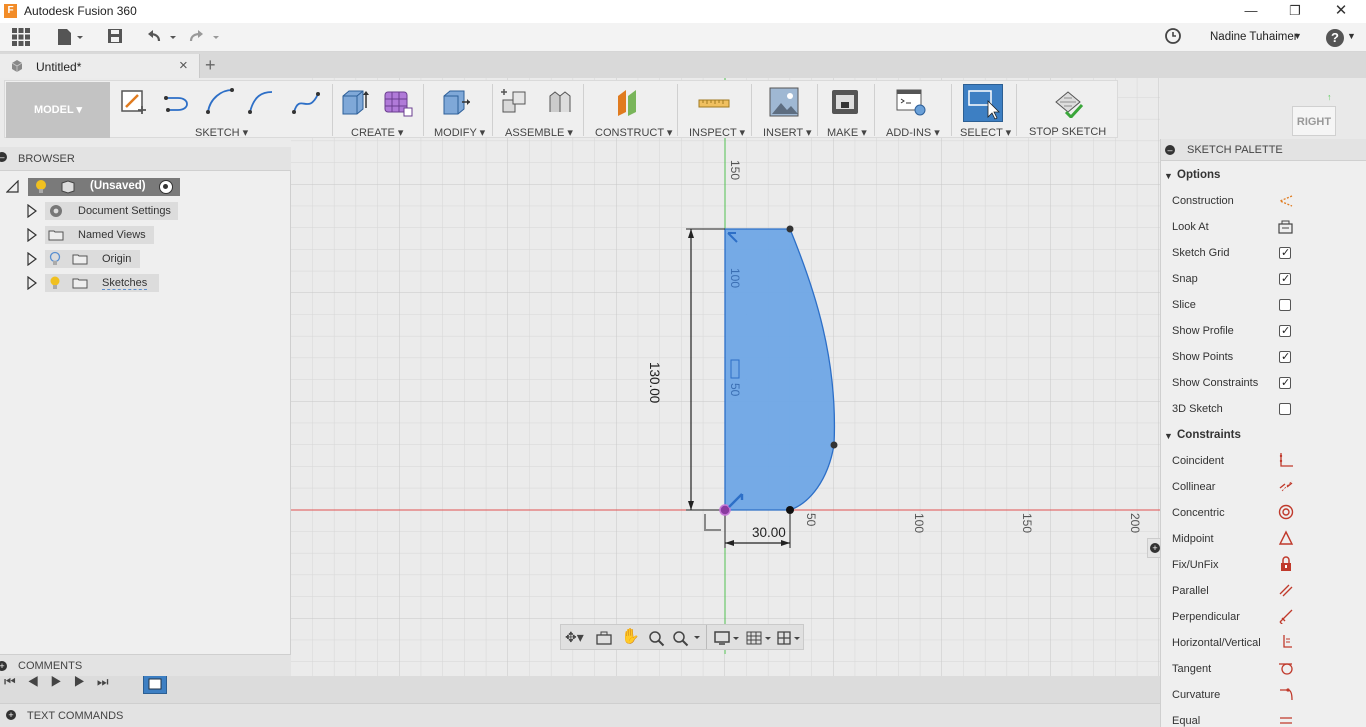 This screenshot has width=1366, height=727. What do you see at coordinates (1286, 616) in the screenshot?
I see `perpendicular-icon` at bounding box center [1286, 616].